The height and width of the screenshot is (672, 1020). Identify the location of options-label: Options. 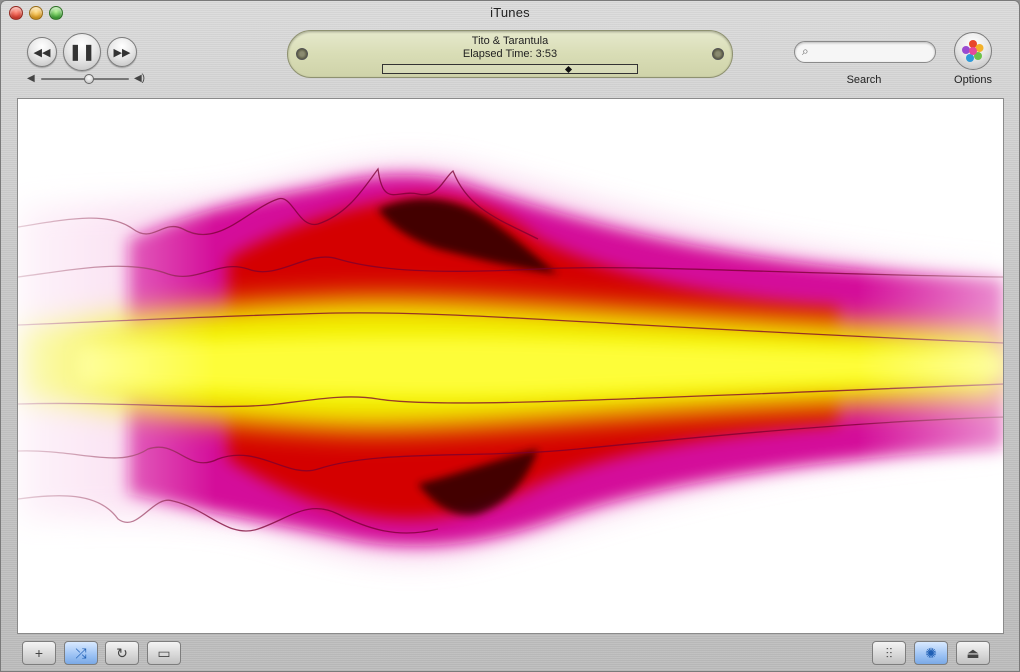
(973, 80).